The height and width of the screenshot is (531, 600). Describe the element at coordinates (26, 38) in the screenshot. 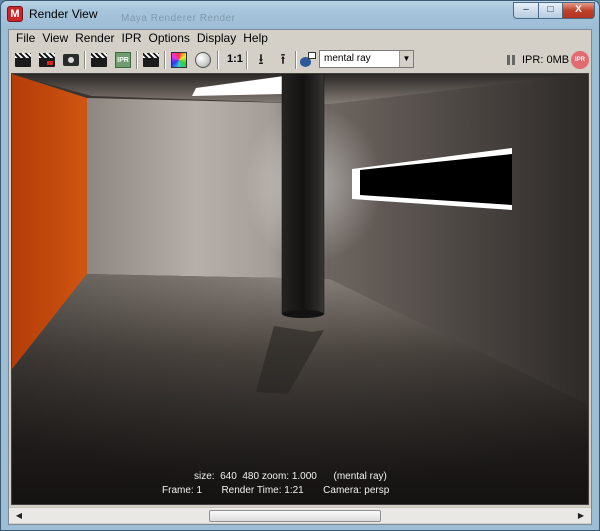

I see `menu-file: File` at that location.